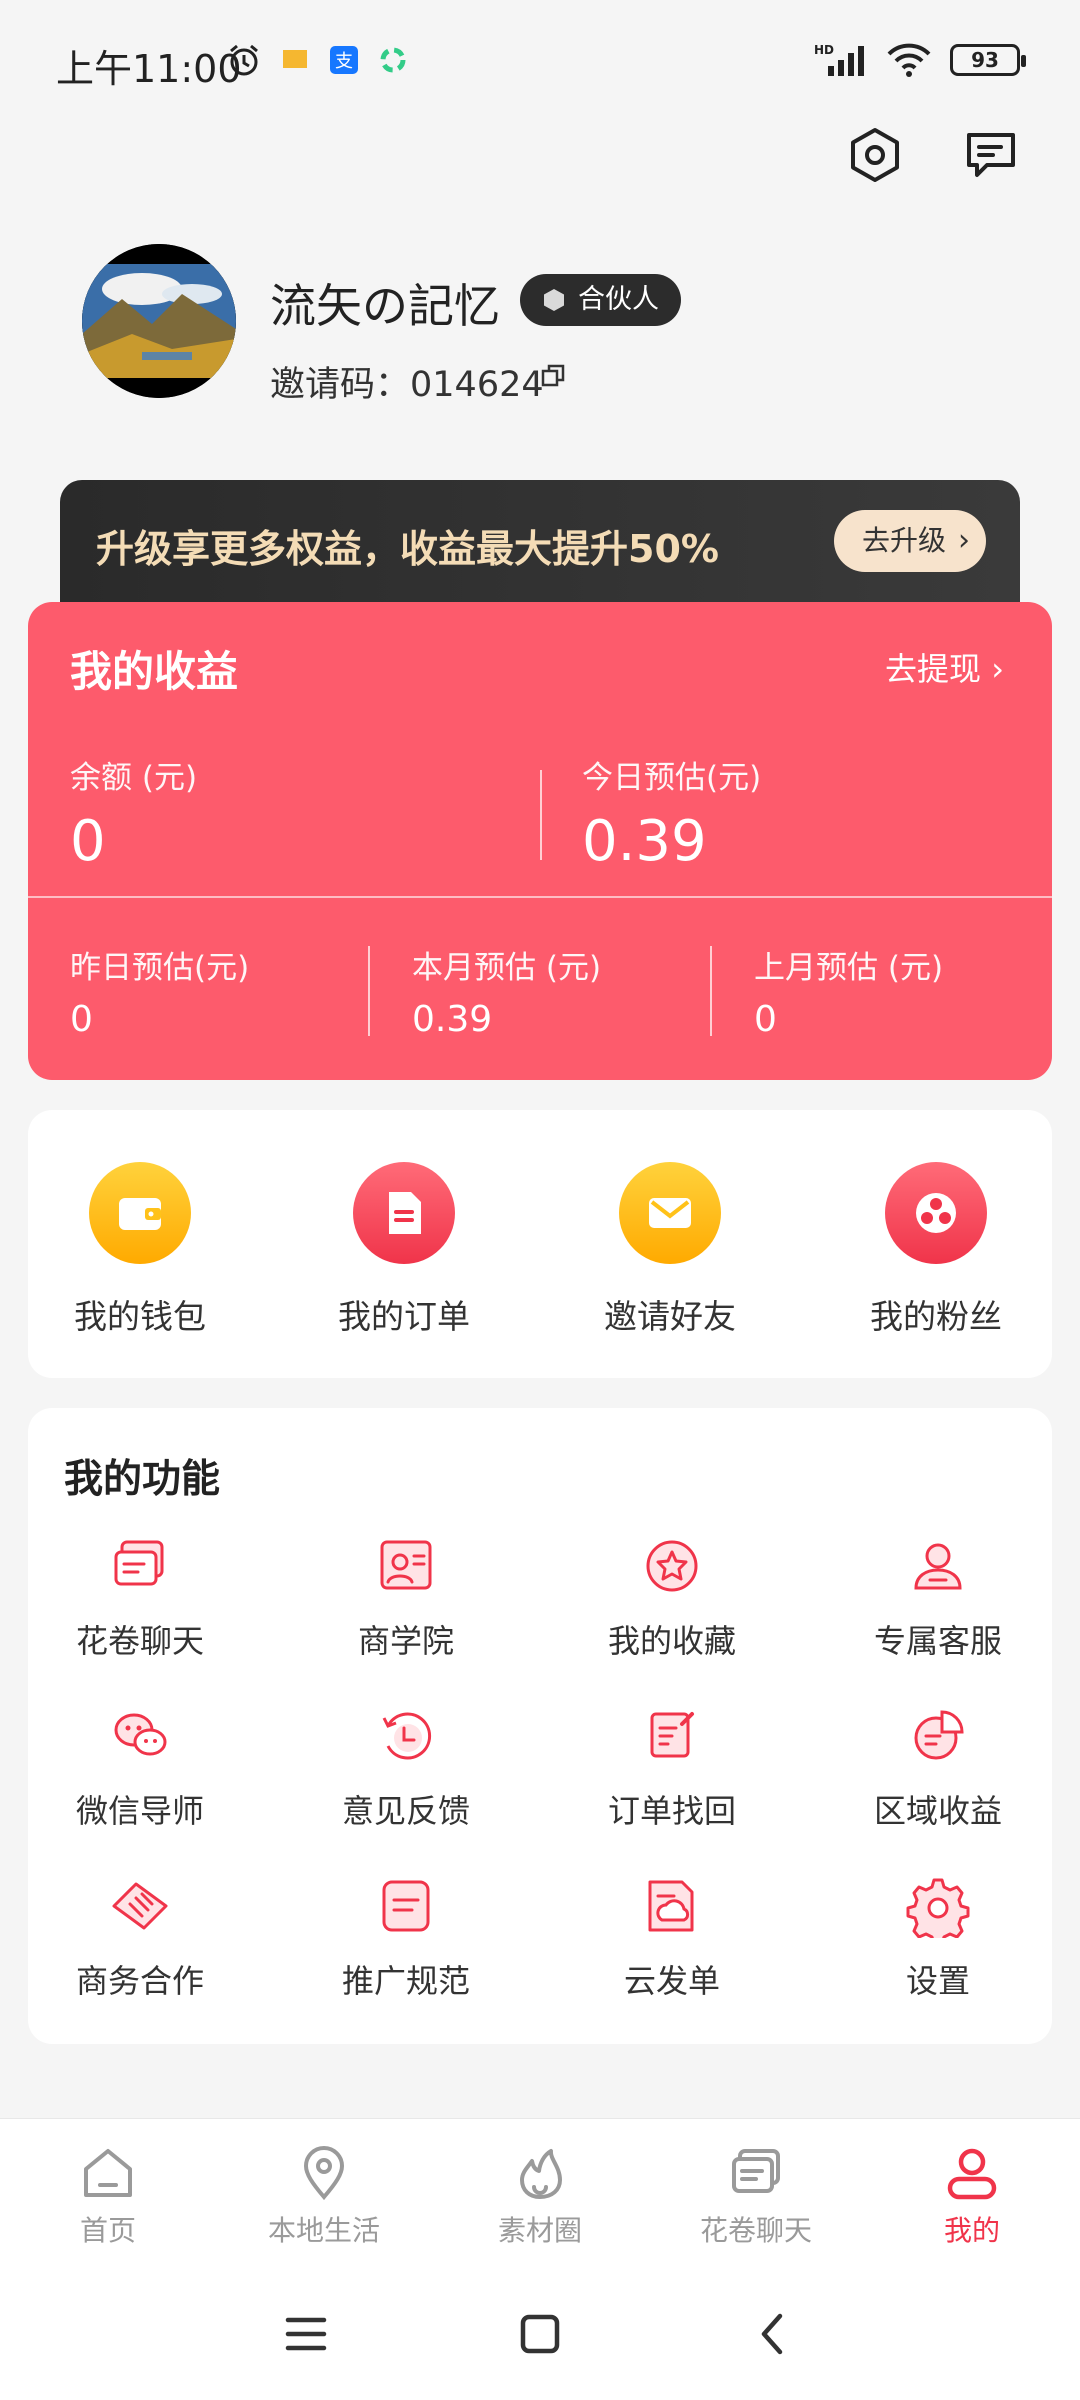 This screenshot has height=2400, width=1080. I want to click on user-icon, so click(972, 2173).